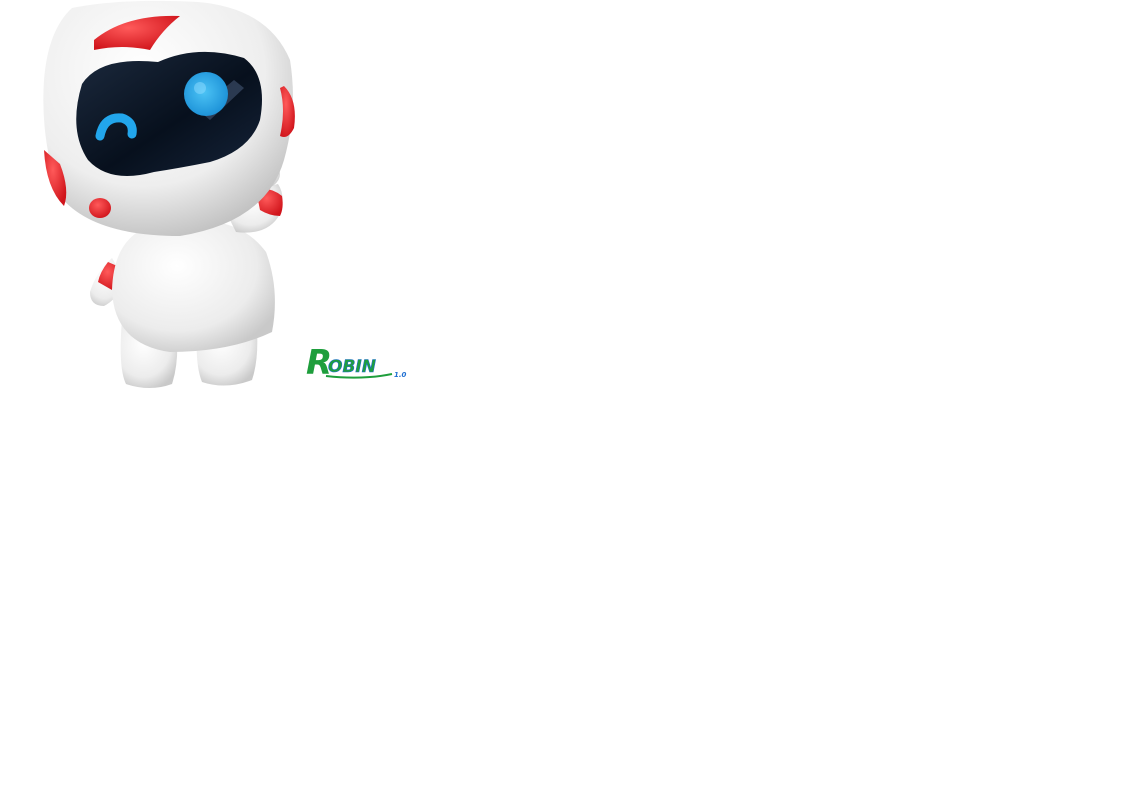 The height and width of the screenshot is (793, 1121). What do you see at coordinates (400, 375) in the screenshot?
I see `logo-version: 1.0` at bounding box center [400, 375].